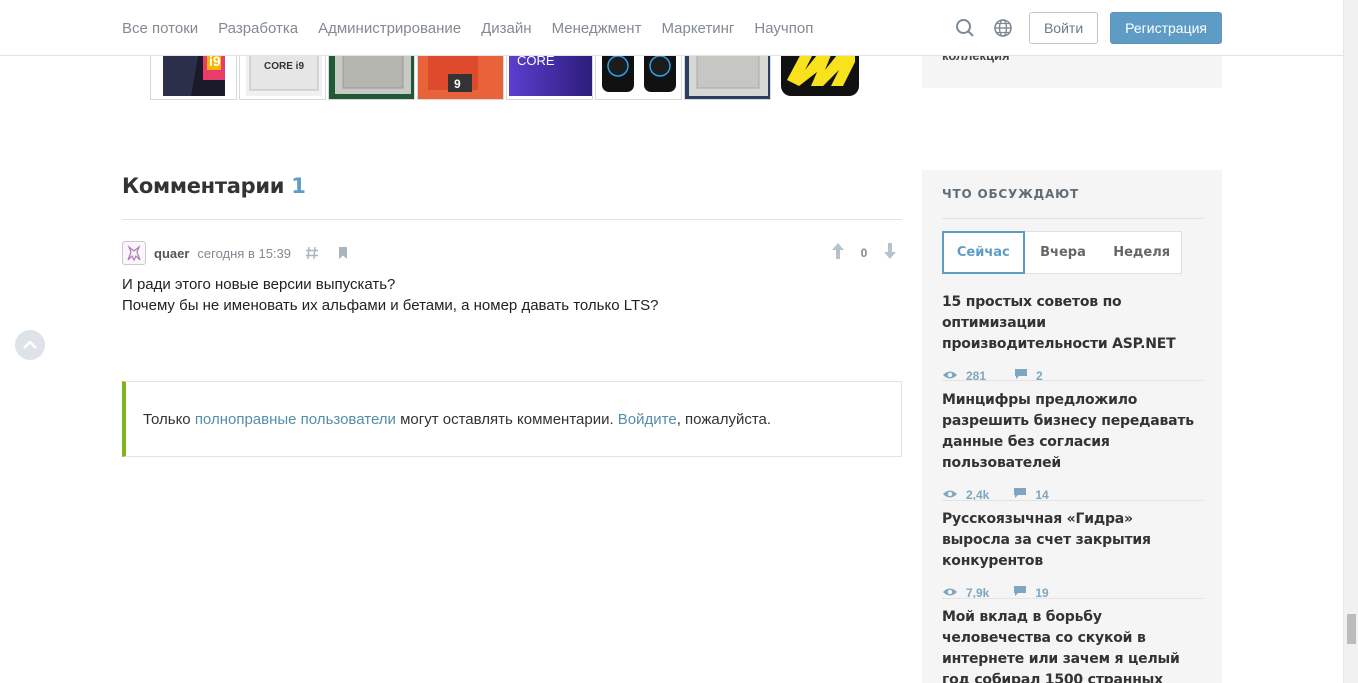 The height and width of the screenshot is (683, 1358). I want to click on product-label: CORE i9, so click(284, 66).